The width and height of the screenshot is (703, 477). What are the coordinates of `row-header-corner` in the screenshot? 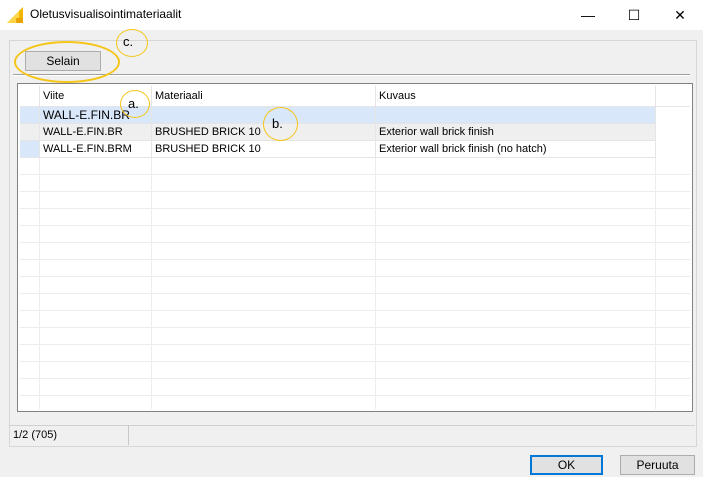 It's located at (30, 96).